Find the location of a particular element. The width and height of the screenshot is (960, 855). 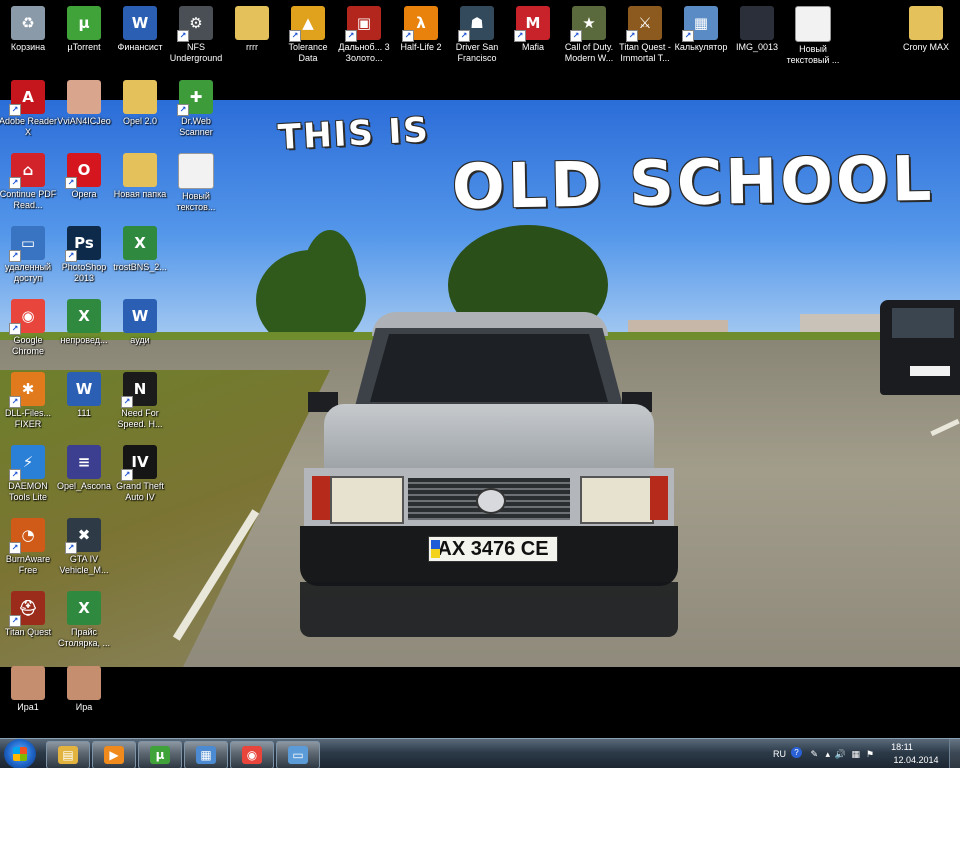

call-of-duty-icon: ★ ↗ is located at coordinates (588, 24).